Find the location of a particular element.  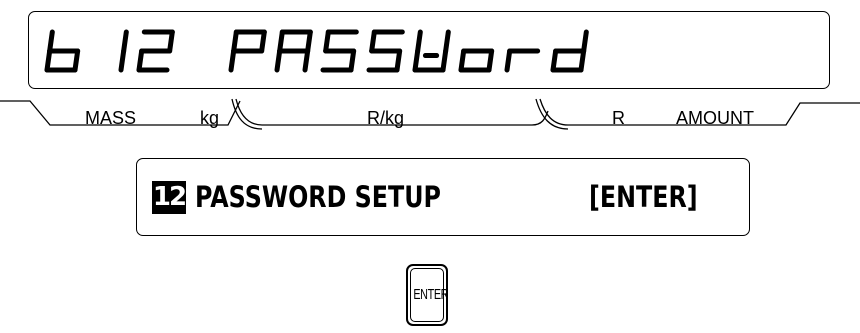

enter-key-label: ENTER is located at coordinates (431, 294).